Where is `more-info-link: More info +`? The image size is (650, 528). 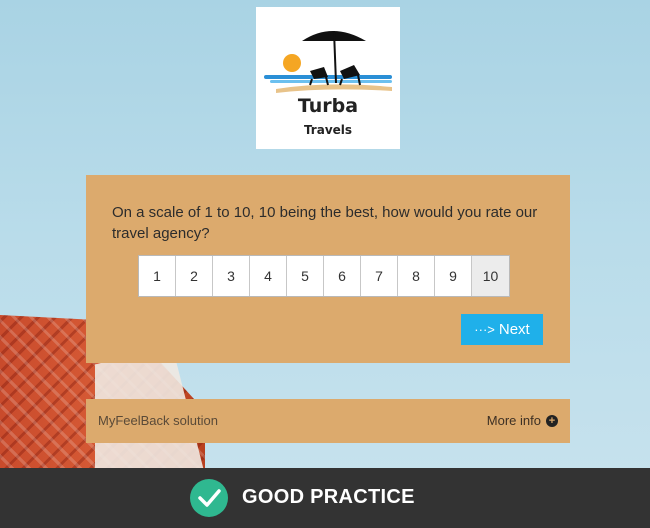 more-info-link: More info + is located at coordinates (522, 420).